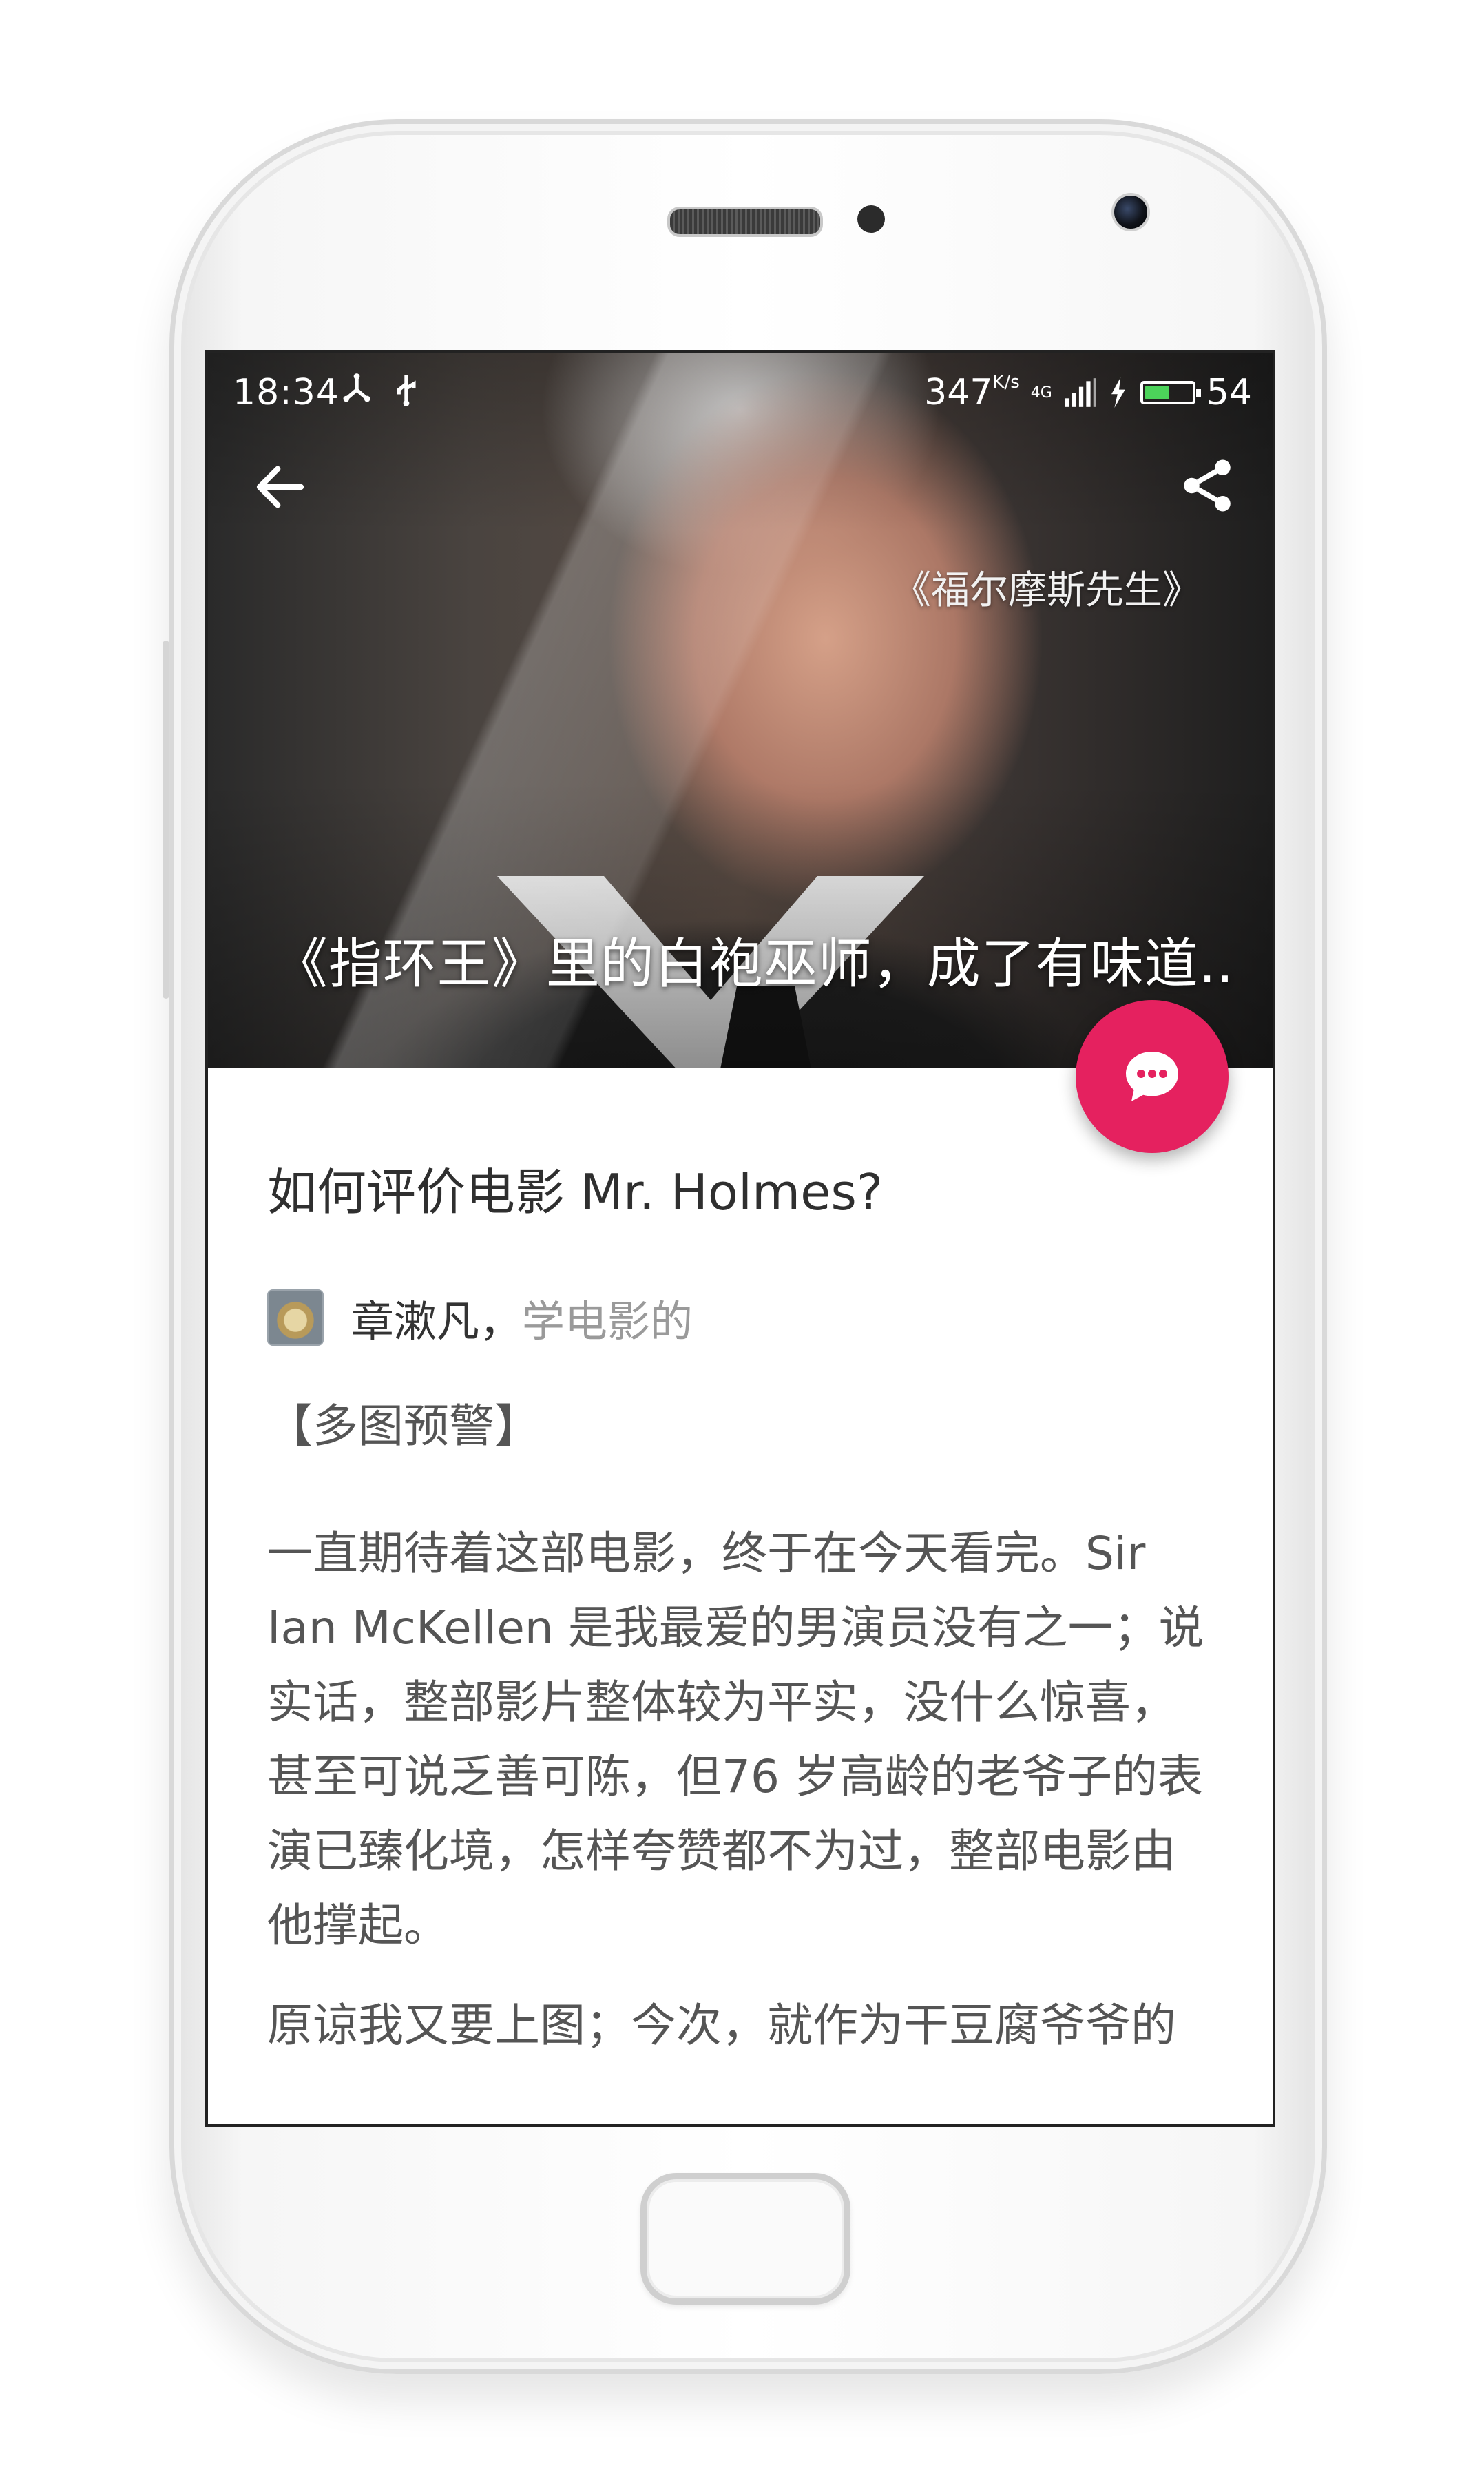  Describe the element at coordinates (741, 390) in the screenshot. I see `status-bar: 18:34 347K/s 4G 54` at that location.